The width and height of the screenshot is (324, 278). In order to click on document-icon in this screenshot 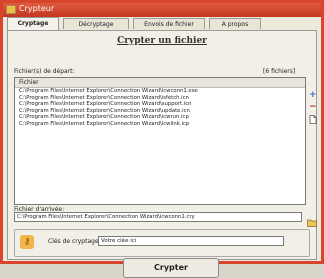, I will do `click(313, 121)`.